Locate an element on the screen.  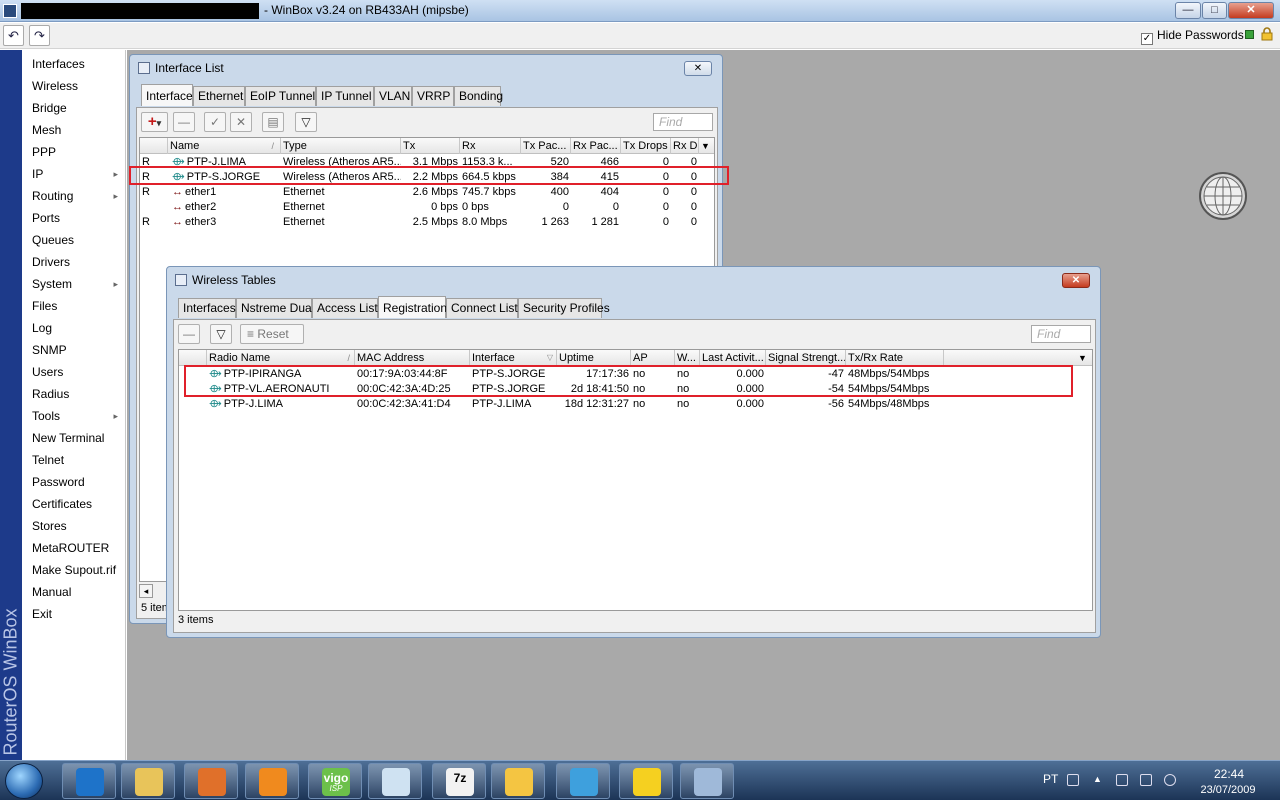
menu-item-routing: Routing ▸ is located at coordinates (74, 196).